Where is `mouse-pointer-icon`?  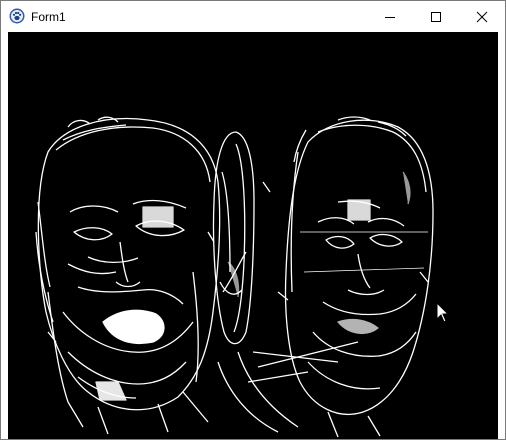 mouse-pointer-icon is located at coordinates (443, 312).